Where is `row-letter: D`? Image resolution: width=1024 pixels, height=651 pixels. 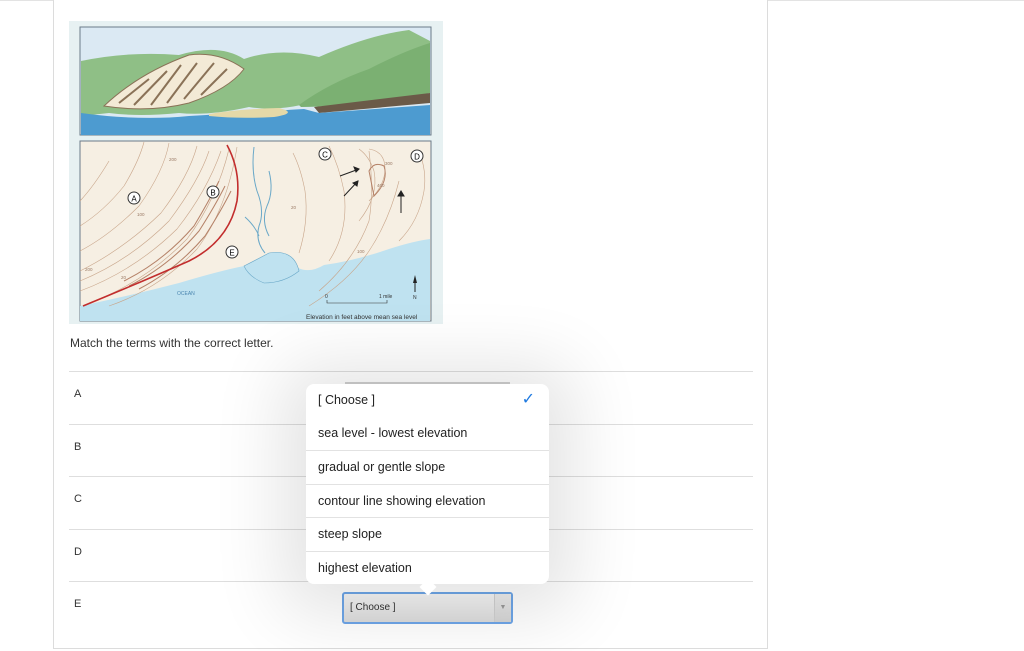 row-letter: D is located at coordinates (78, 552).